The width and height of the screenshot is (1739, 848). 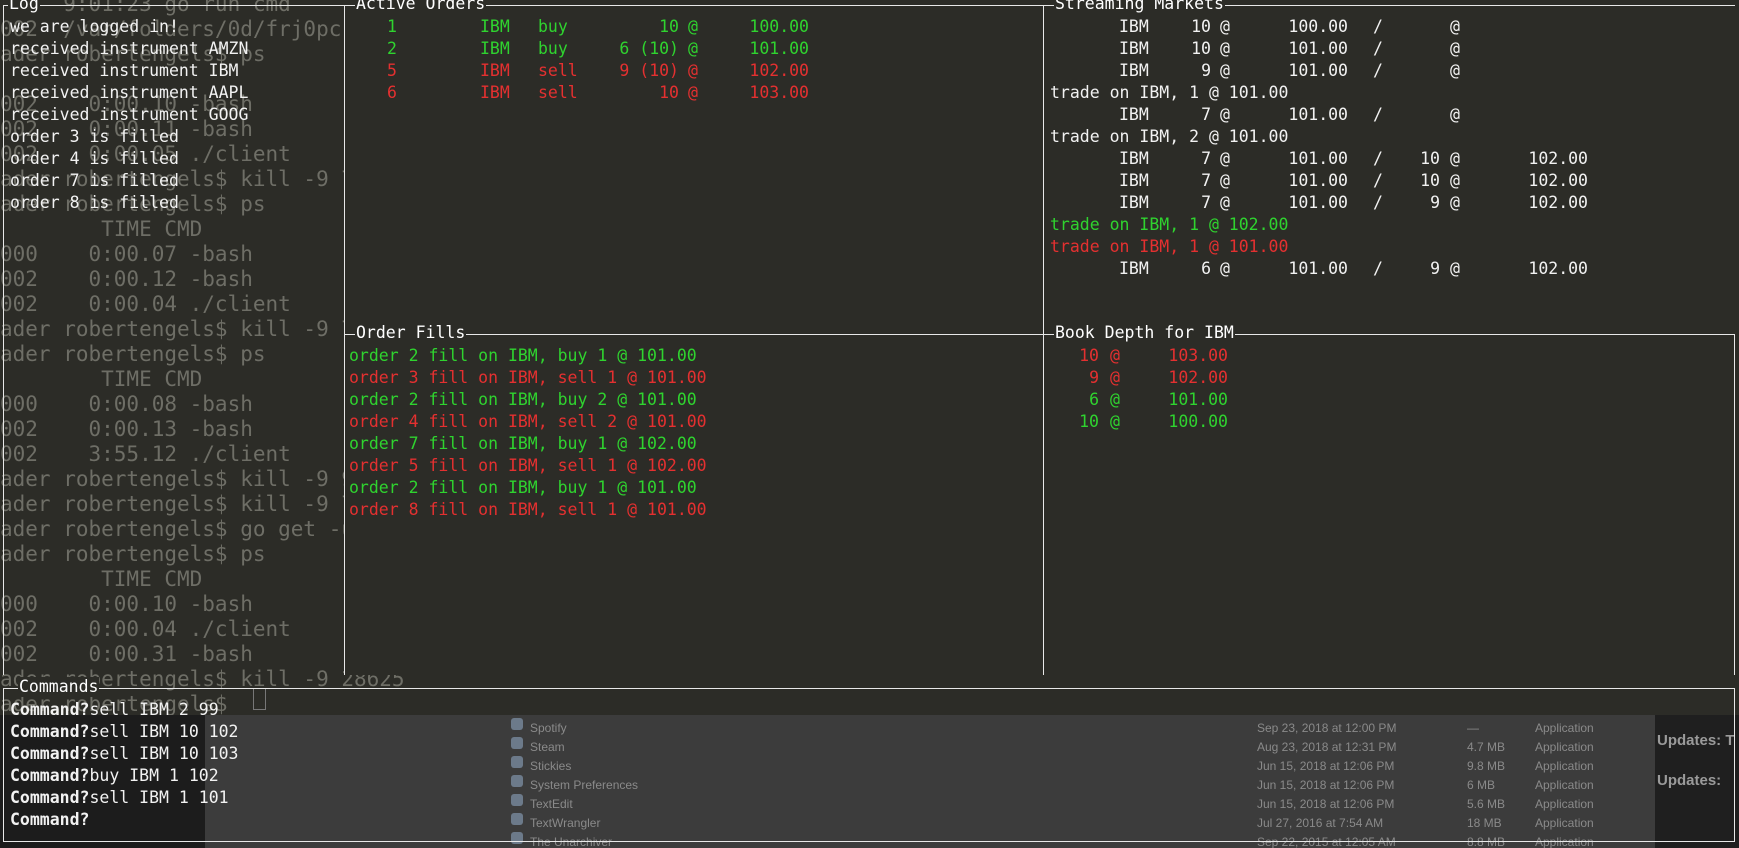 What do you see at coordinates (1139, 7) in the screenshot?
I see `streaming-markets-title: Streaming Markets` at bounding box center [1139, 7].